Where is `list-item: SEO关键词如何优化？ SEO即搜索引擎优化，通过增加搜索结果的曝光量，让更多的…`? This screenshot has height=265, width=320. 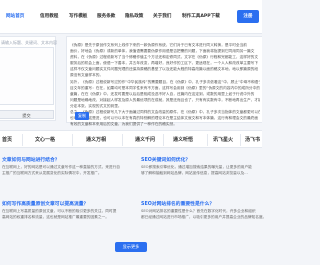
list-item: SEO关键词如何优化？ SEO即搜索引擎优化，通过增加搜索结果的曝光量，让更多的… is located at coordinates (203, 175).